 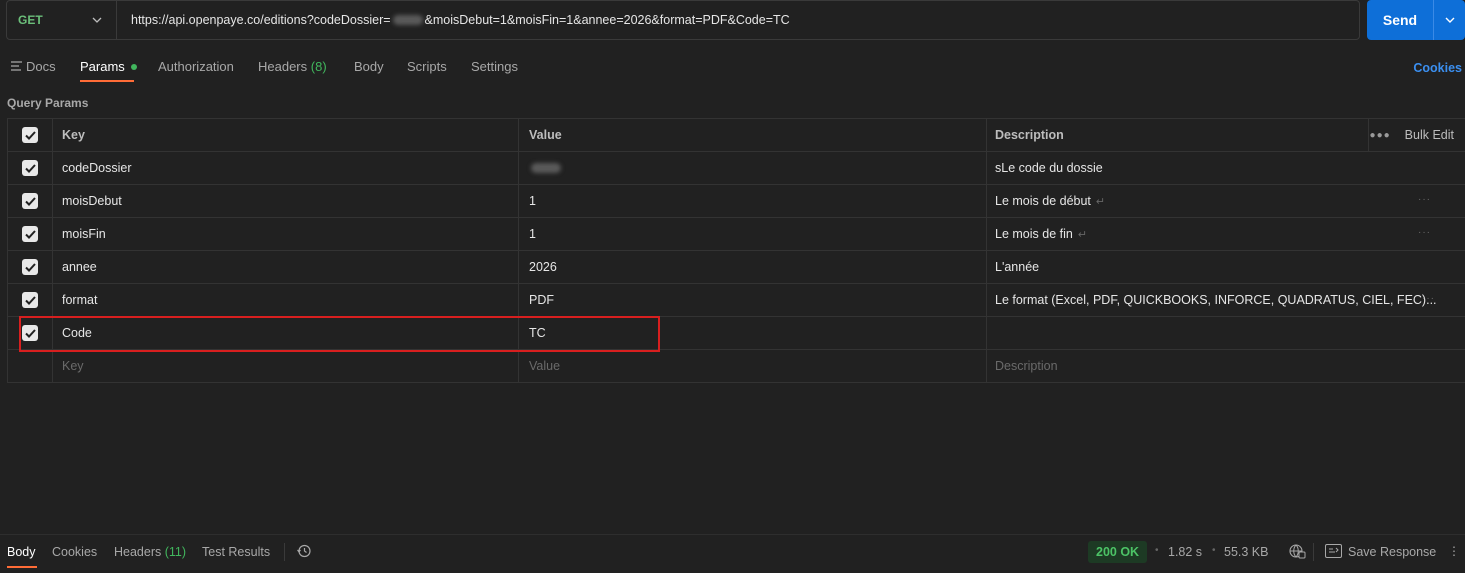 I want to click on param-value: 2026, so click(x=753, y=267).